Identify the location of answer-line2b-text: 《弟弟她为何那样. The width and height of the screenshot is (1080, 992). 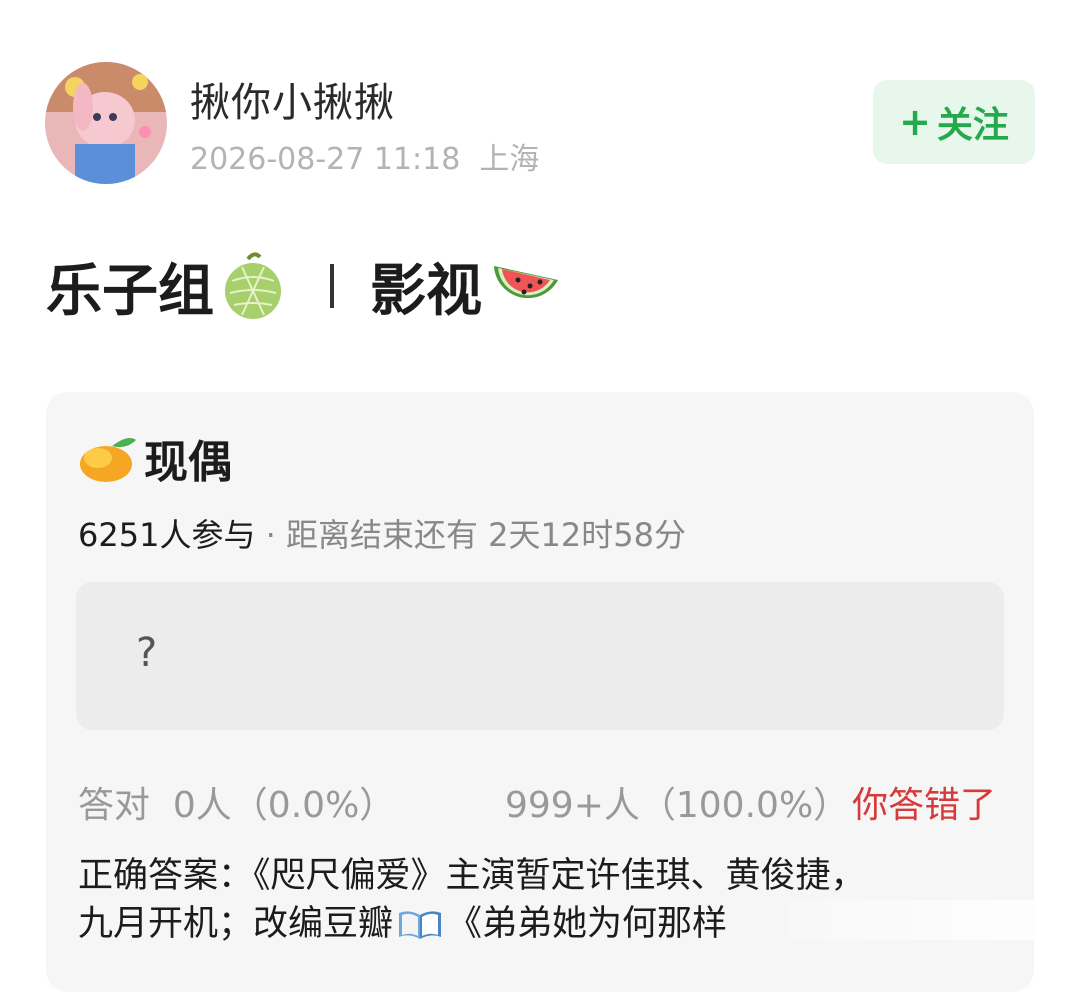
(587, 924).